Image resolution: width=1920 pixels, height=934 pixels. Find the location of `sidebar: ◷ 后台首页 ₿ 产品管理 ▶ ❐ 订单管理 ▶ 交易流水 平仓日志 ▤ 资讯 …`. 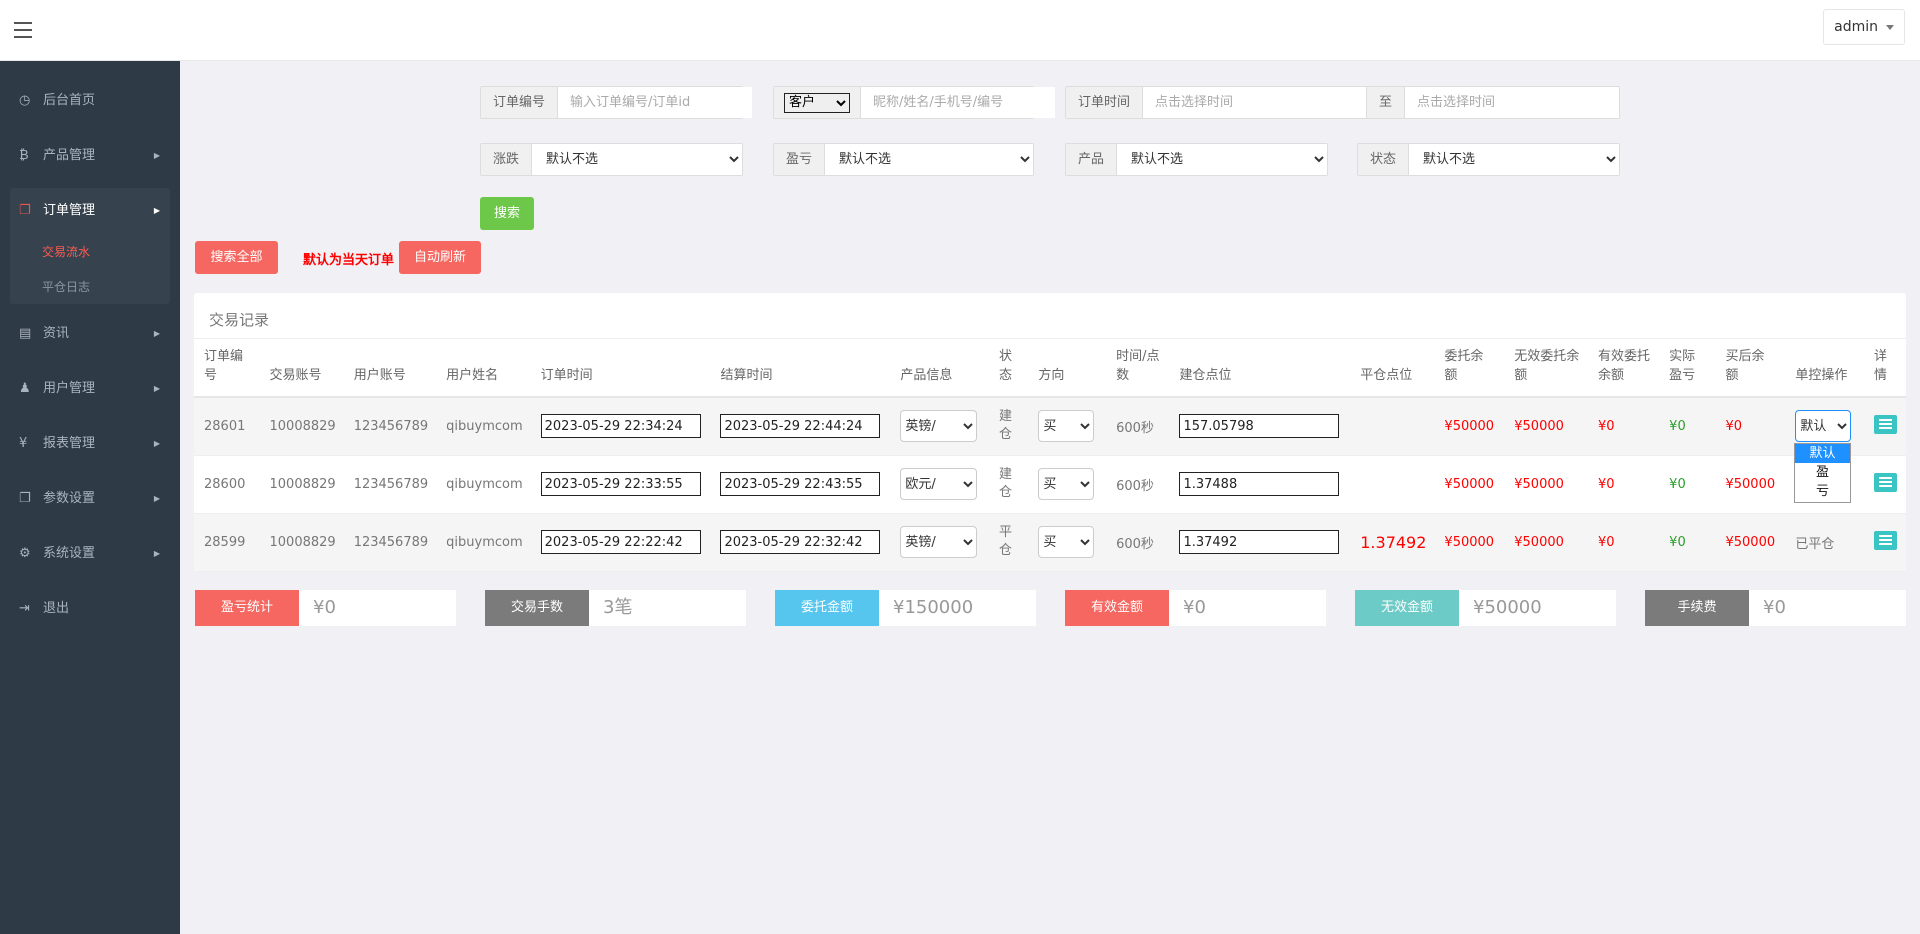

sidebar: ◷ 后台首页 ₿ 产品管理 ▶ ❐ 订单管理 ▶ 交易流水 平仓日志 ▤ 资讯 … is located at coordinates (90, 497).